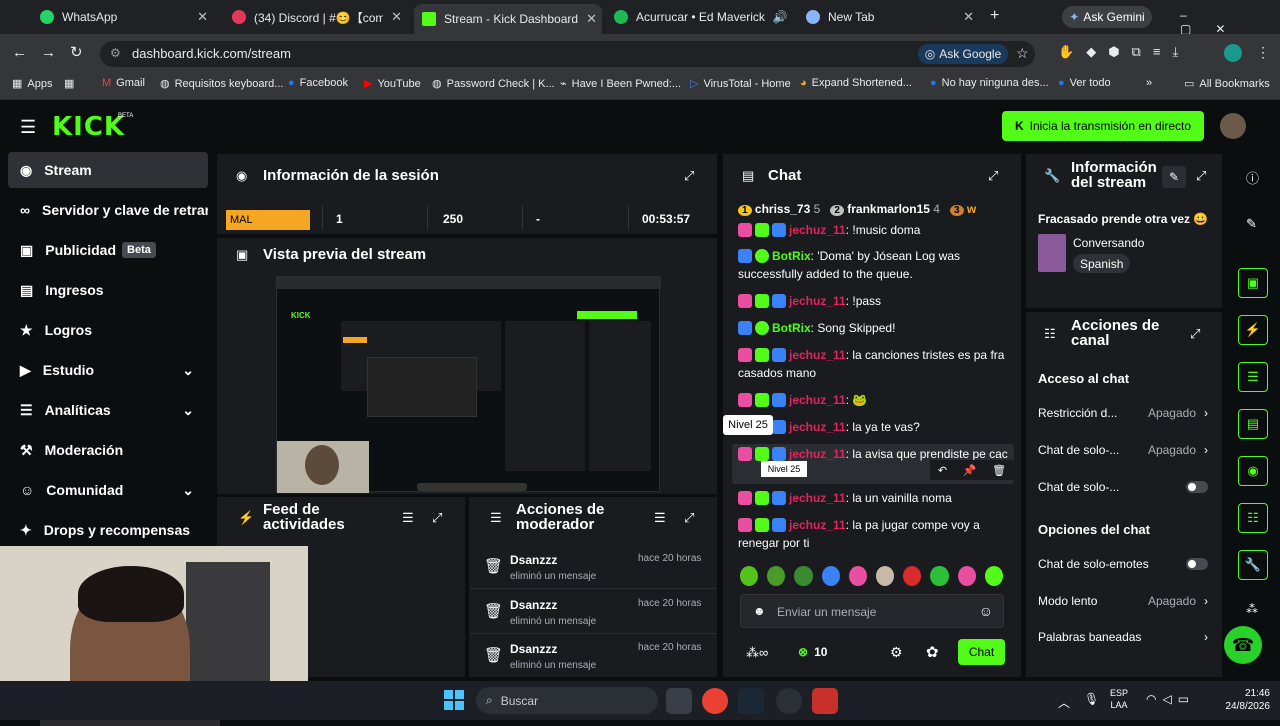 This screenshot has width=1280, height=726. I want to click on bookmark-star-icon: ☆, so click(1022, 53).